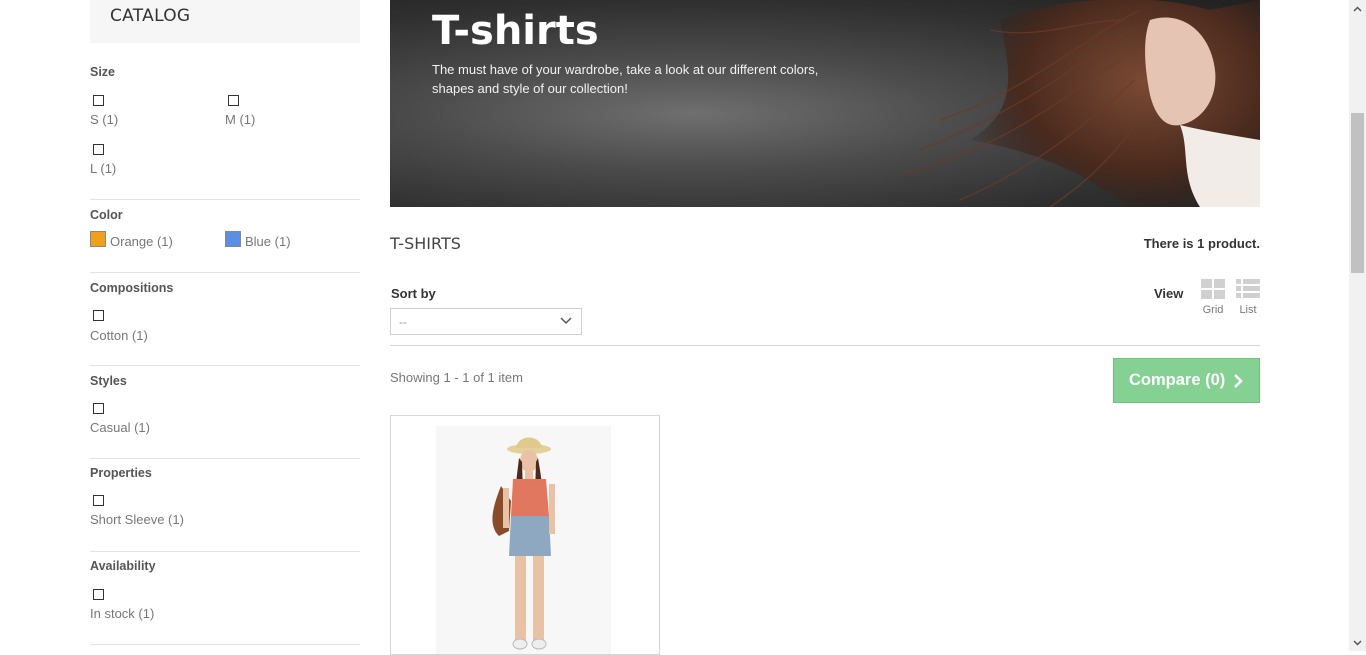 This screenshot has height=655, width=1366. I want to click on size-s-checkbox, so click(98, 100).